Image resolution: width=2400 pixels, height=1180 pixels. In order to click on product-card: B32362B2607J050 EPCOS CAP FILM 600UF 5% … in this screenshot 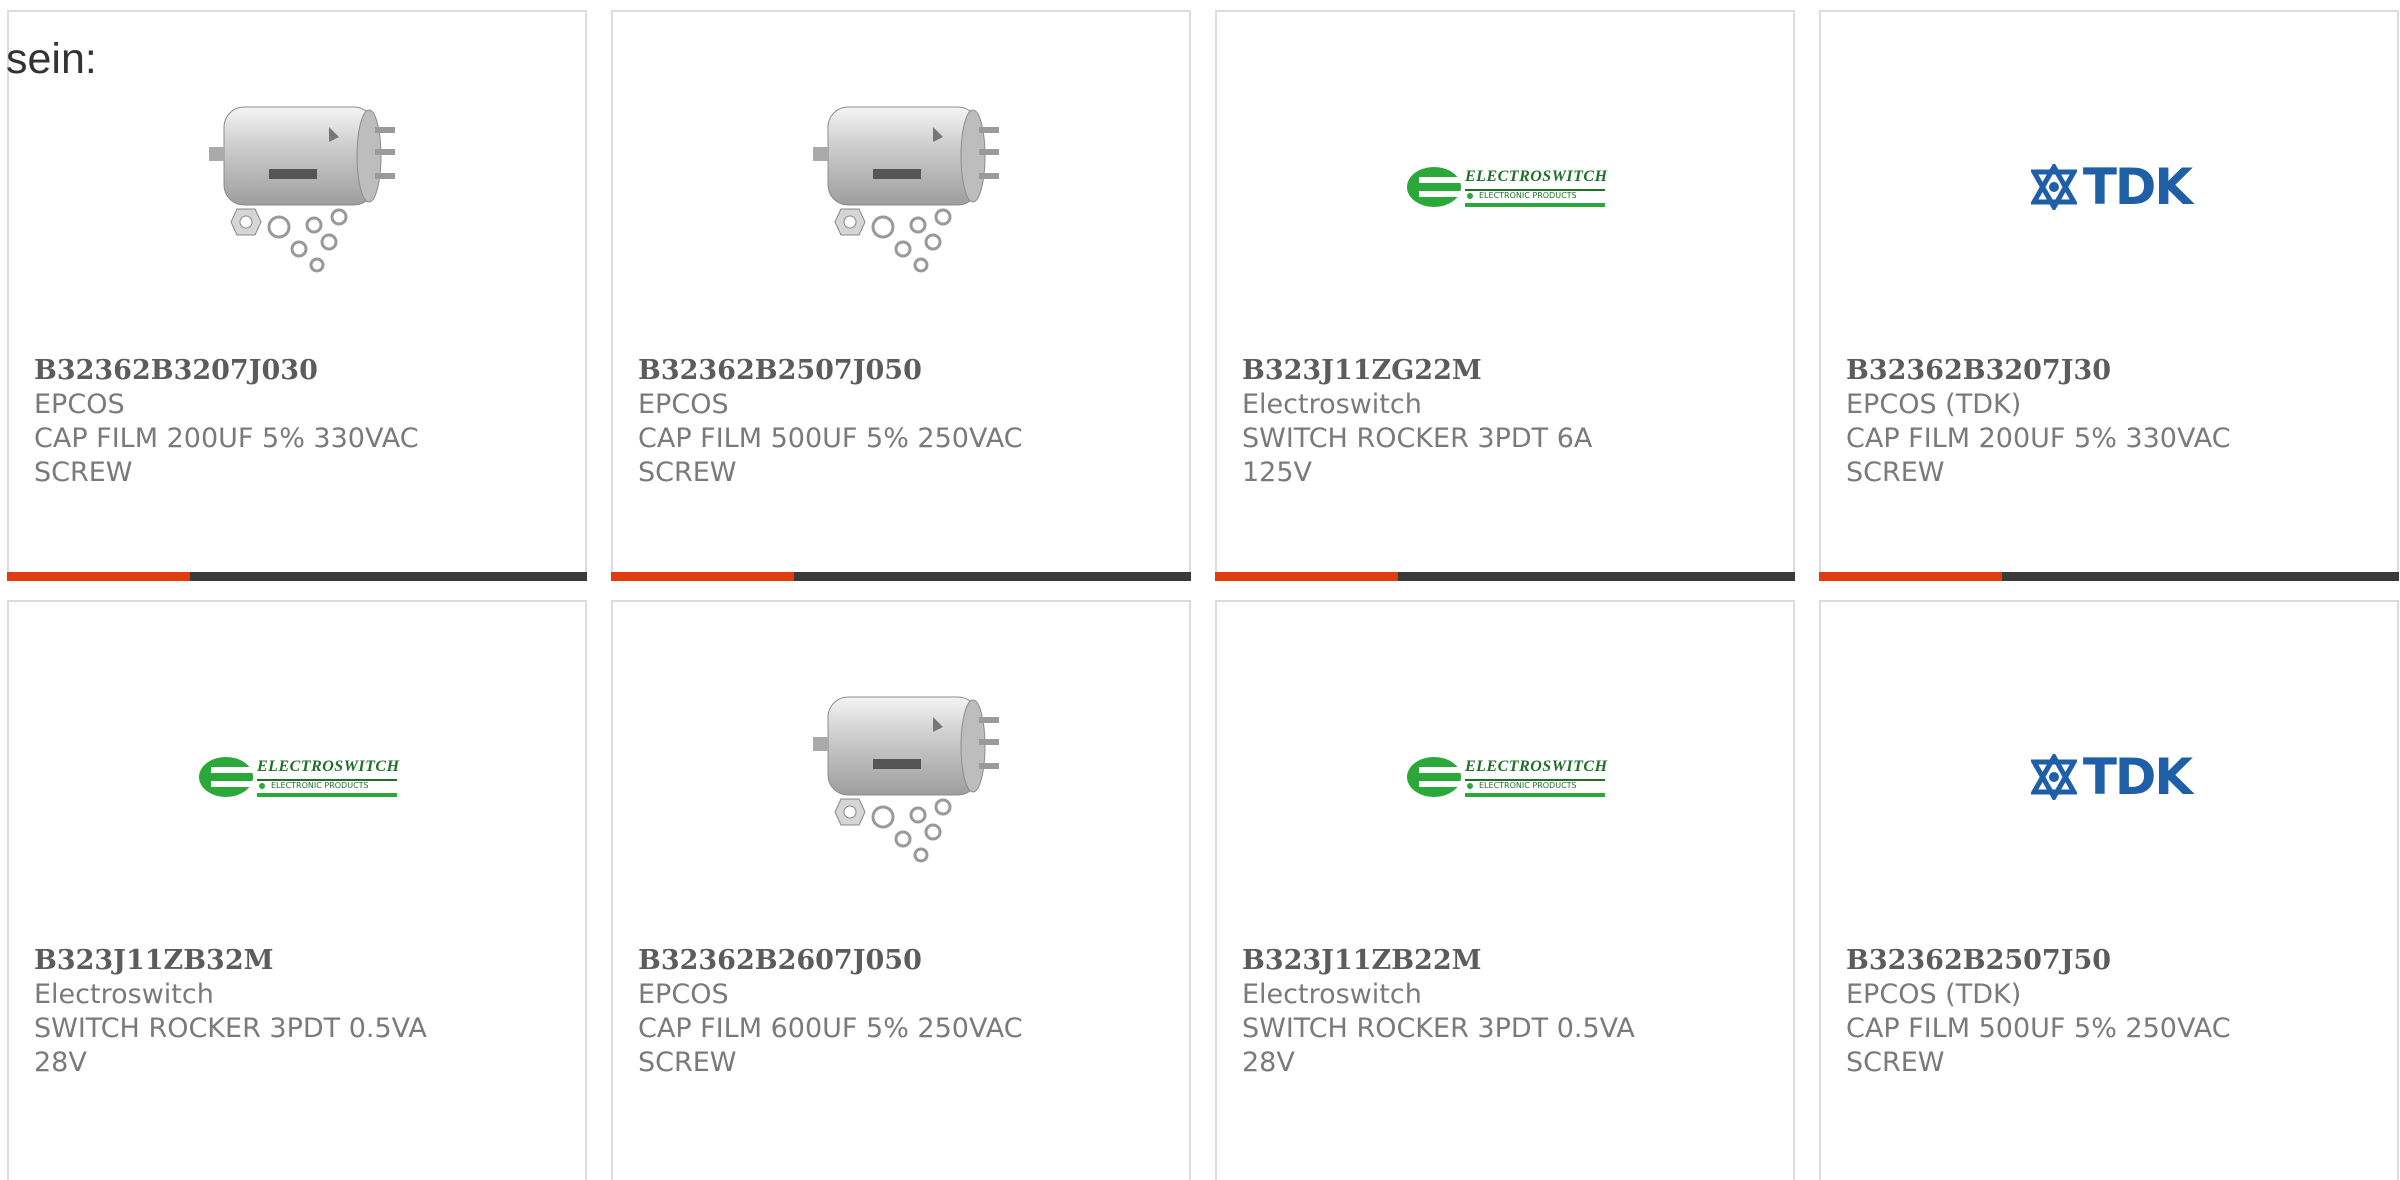, I will do `click(901, 890)`.